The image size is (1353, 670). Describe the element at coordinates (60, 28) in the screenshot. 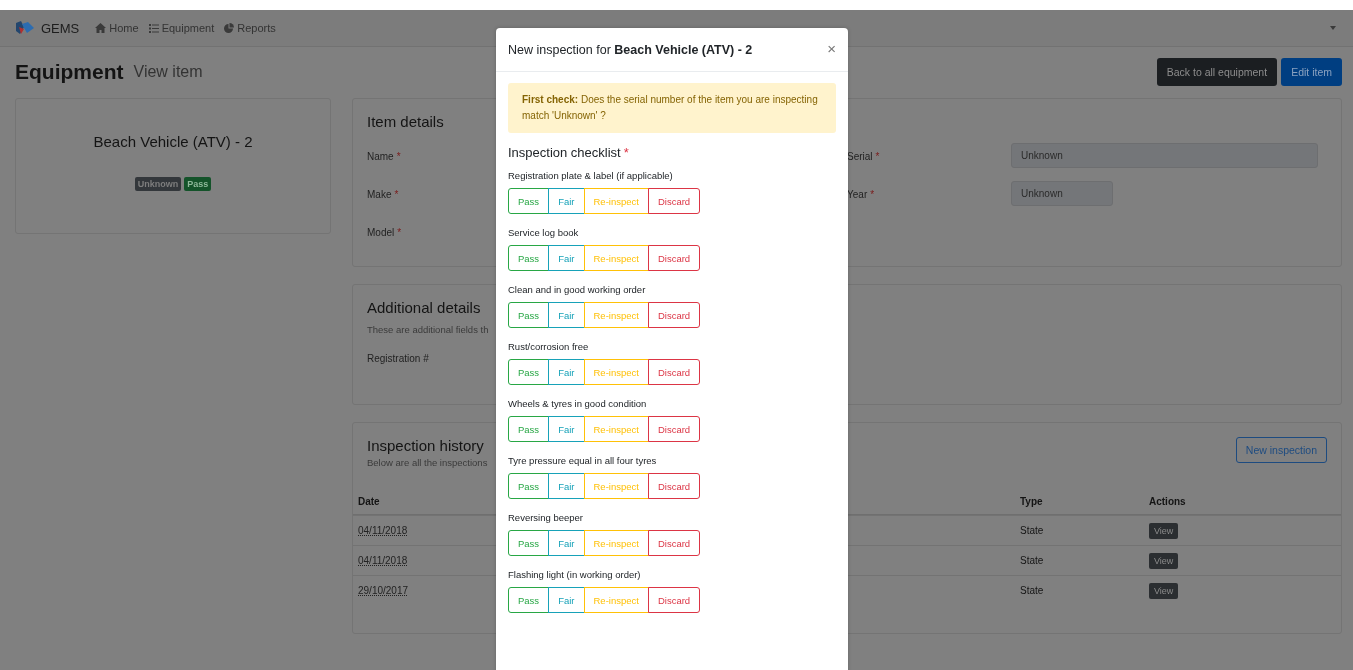

I see `brand-name: GEMS` at that location.